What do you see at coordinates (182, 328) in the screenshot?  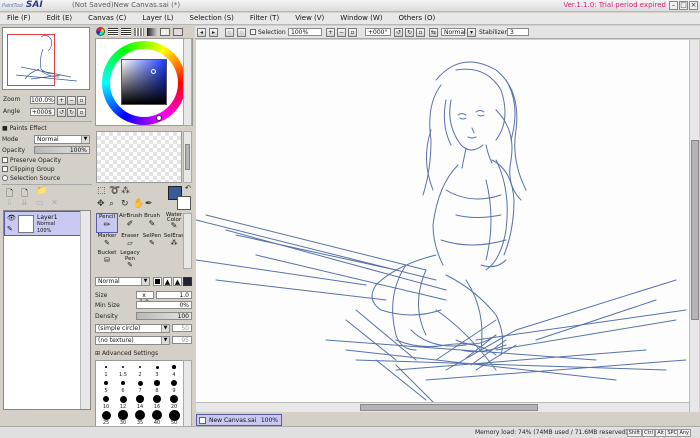 I see `shape-strength-field: 50` at bounding box center [182, 328].